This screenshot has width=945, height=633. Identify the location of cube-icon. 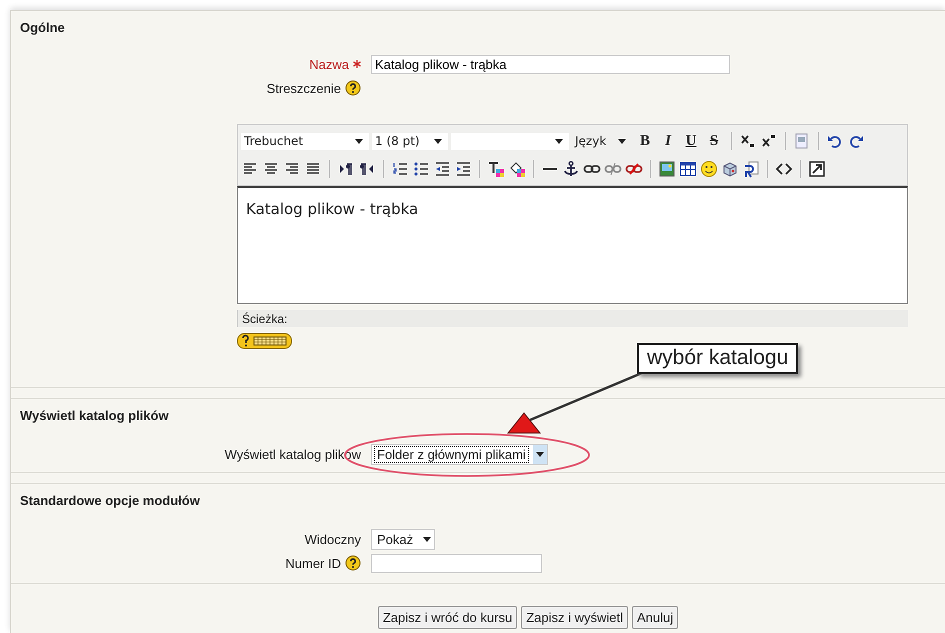
(730, 169).